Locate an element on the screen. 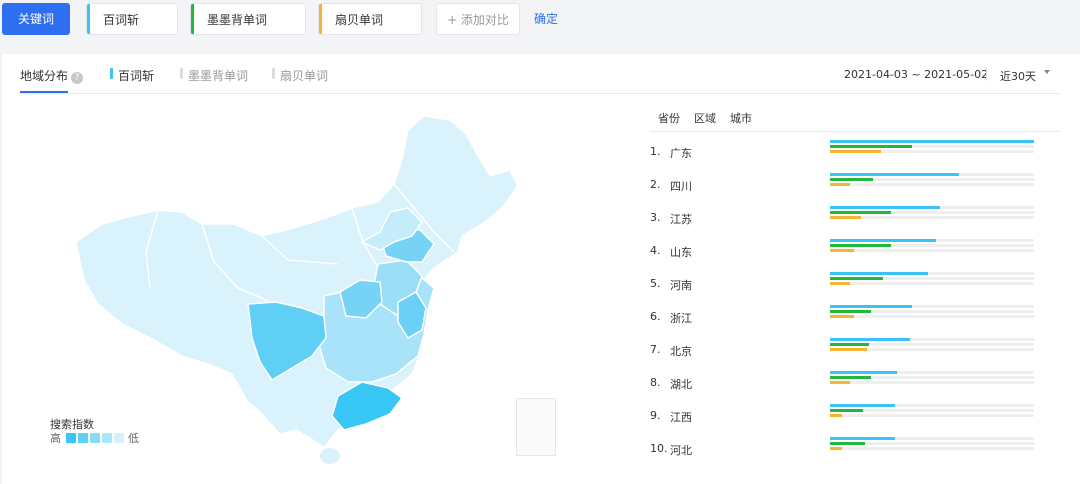 This screenshot has width=1080, height=484. rank-number: 7. is located at coordinates (655, 349).